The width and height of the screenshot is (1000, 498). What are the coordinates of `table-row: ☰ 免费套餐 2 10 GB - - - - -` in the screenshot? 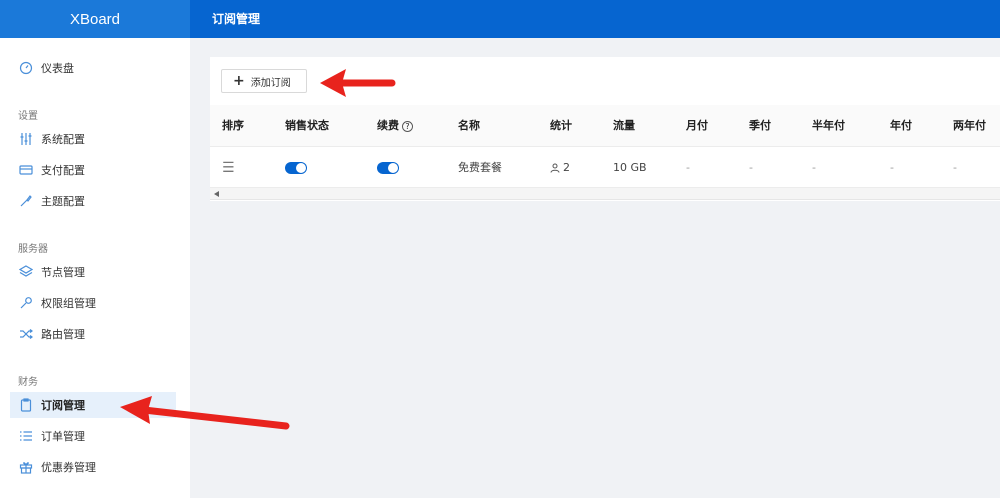 It's located at (605, 168).